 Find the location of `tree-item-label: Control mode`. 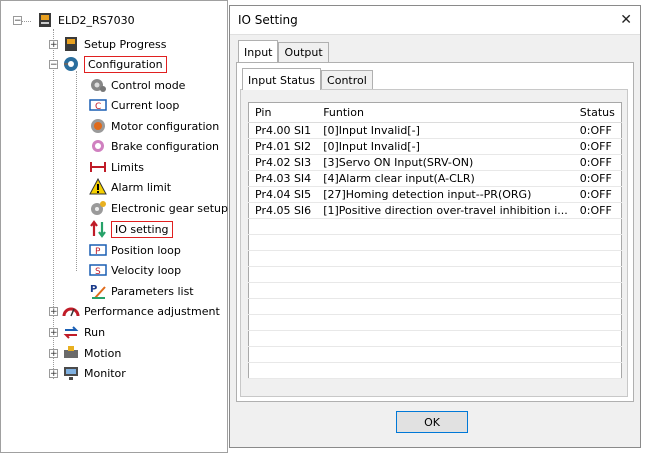

tree-item-label: Control mode is located at coordinates (148, 85).